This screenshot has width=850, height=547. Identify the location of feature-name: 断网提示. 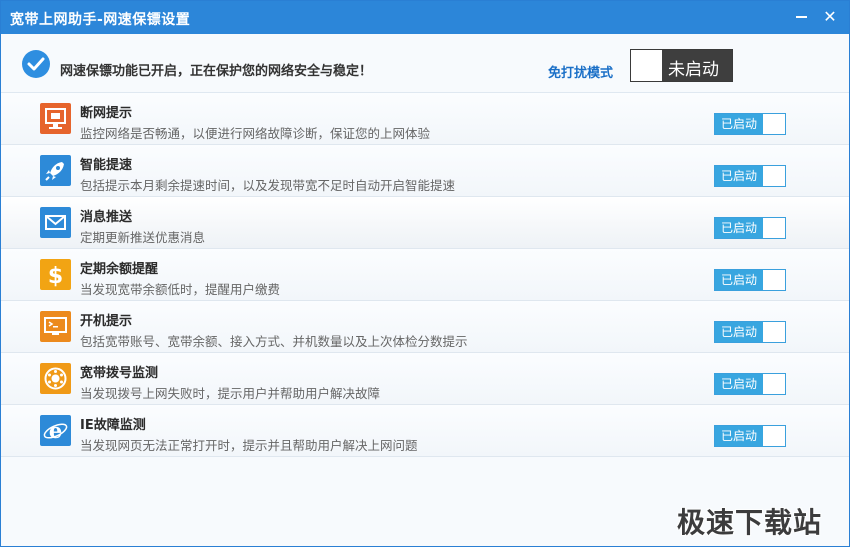
(106, 113).